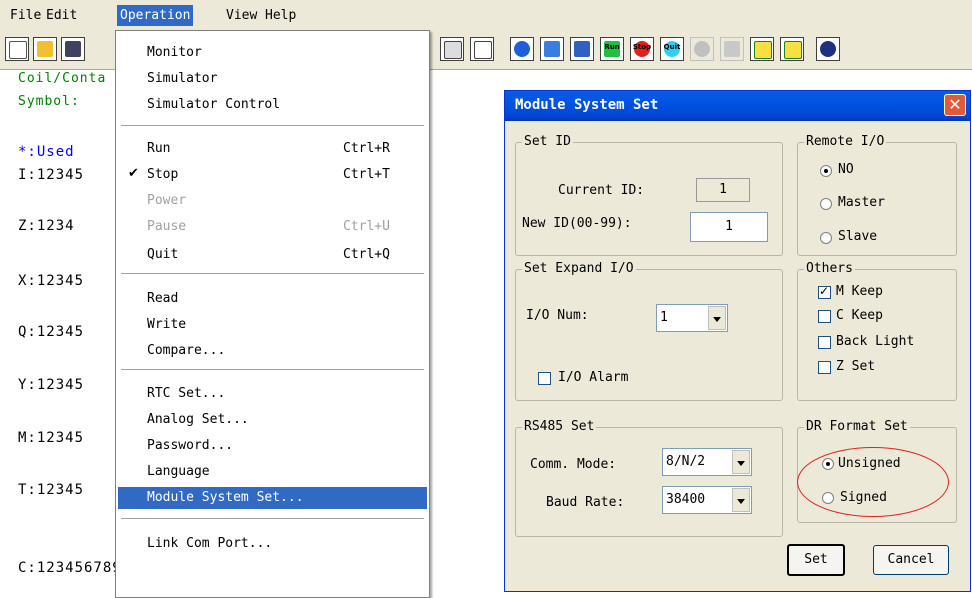 The height and width of the screenshot is (598, 972). Describe the element at coordinates (593, 377) in the screenshot. I see `io-alarm-label: I/O Alarm` at that location.